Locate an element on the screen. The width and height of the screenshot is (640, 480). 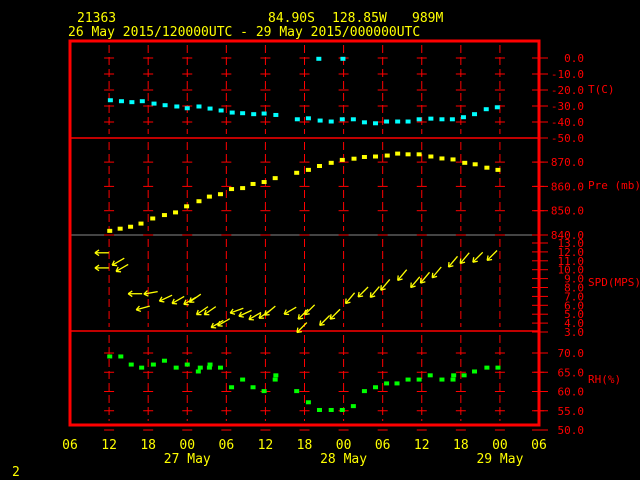
y-tick-label: 50.0 is located at coordinates (571, 430).